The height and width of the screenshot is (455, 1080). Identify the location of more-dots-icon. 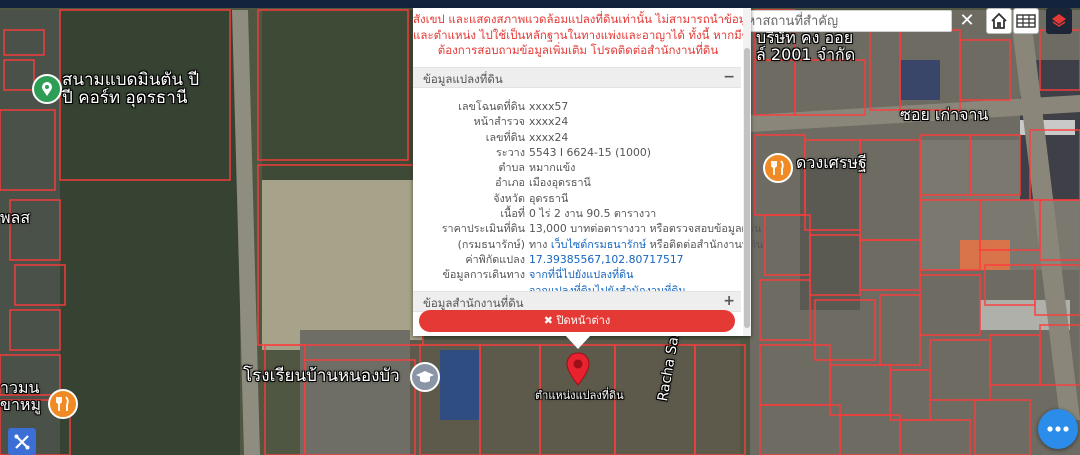
(1058, 429).